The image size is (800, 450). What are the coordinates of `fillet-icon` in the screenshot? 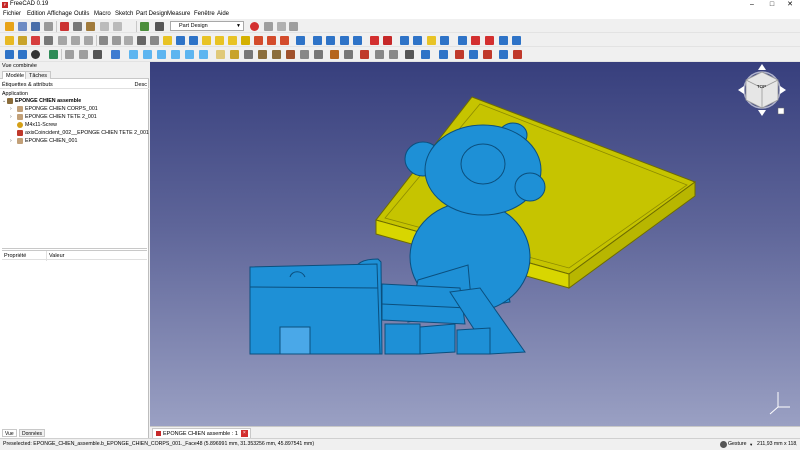 It's located at (374, 40).